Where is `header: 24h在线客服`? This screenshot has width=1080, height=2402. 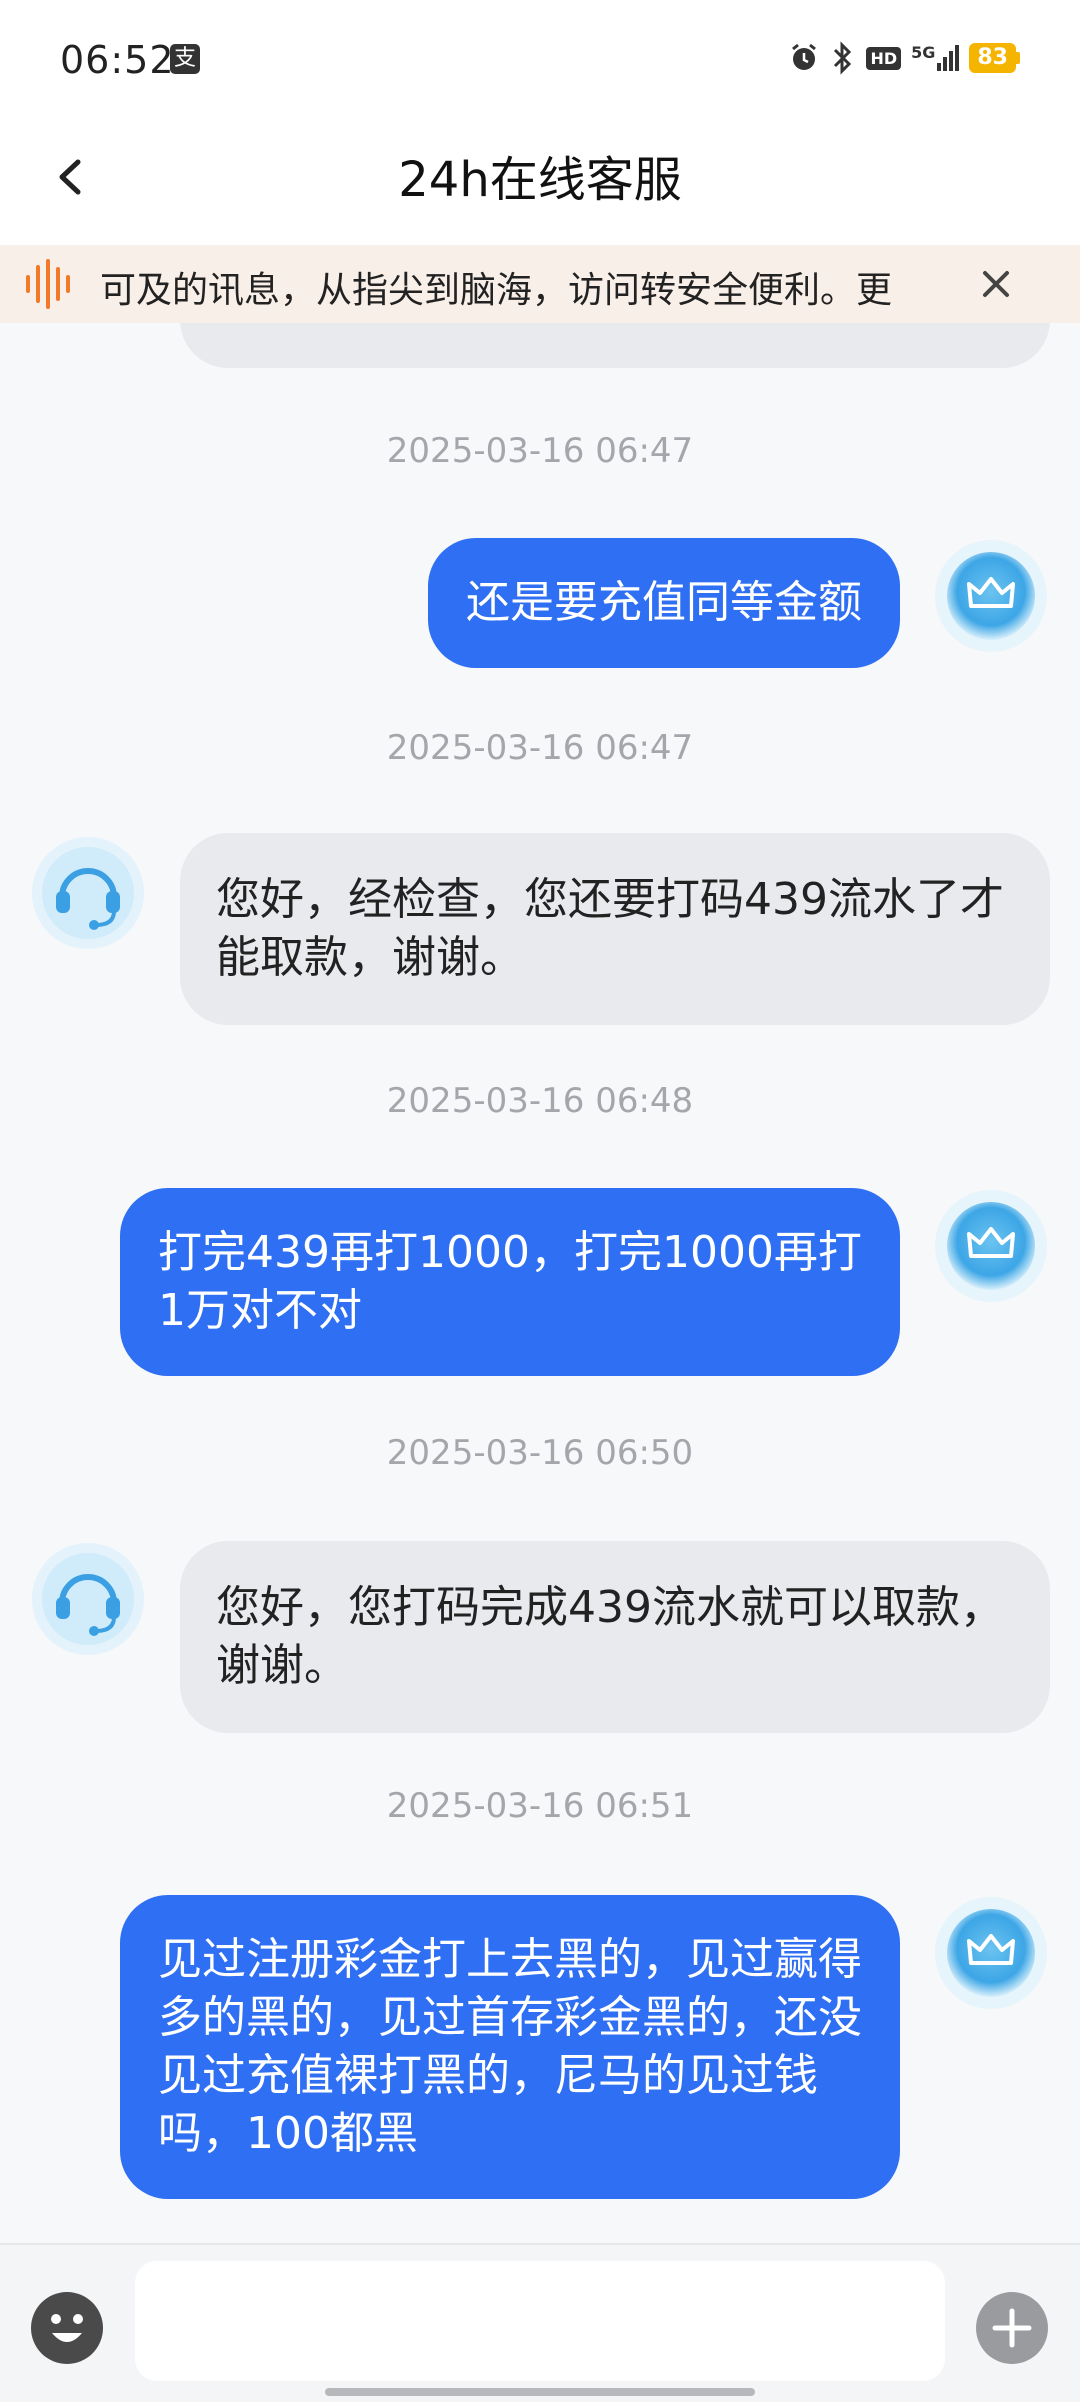
header: 24h在线客服 is located at coordinates (540, 177).